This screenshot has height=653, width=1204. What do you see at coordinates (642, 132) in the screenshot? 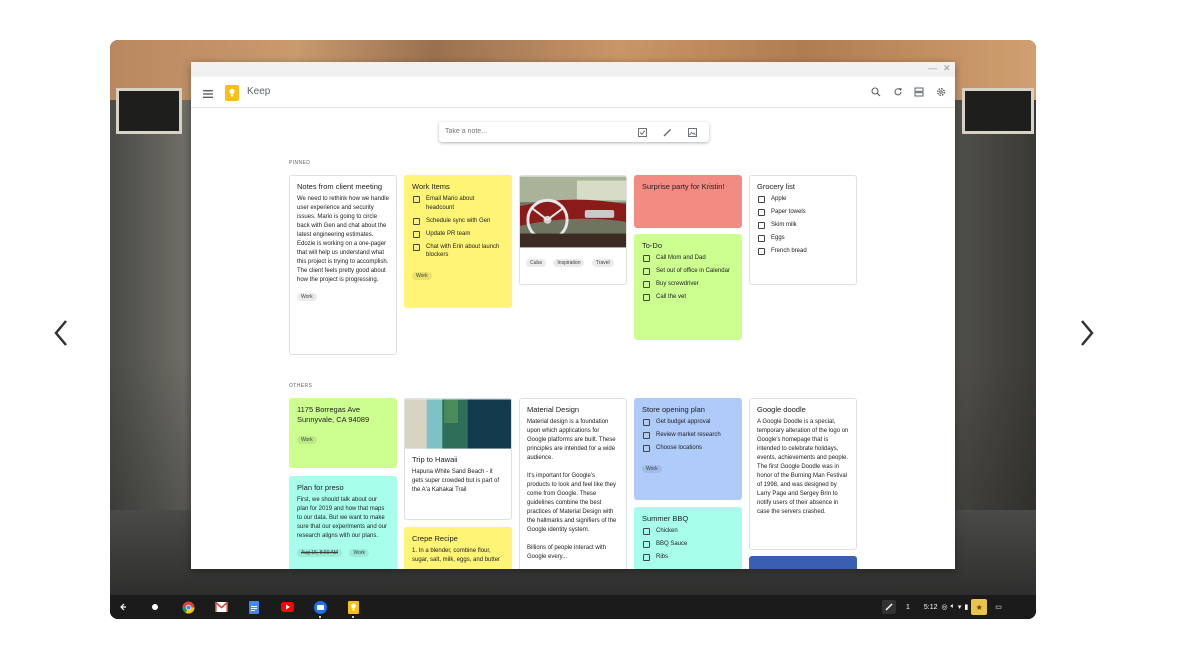
I see `new-list-checkbox-icon` at bounding box center [642, 132].